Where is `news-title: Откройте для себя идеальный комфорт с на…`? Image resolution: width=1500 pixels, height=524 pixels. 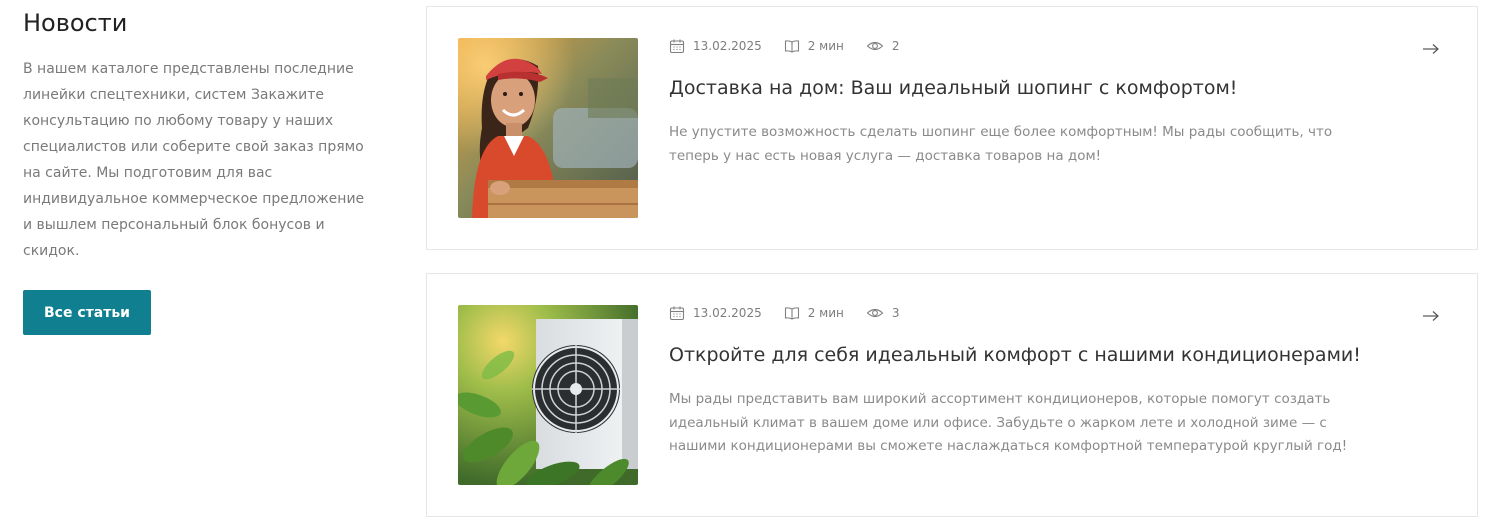 news-title: Откройте для себя идеальный комфорт с на… is located at coordinates (1034, 355).